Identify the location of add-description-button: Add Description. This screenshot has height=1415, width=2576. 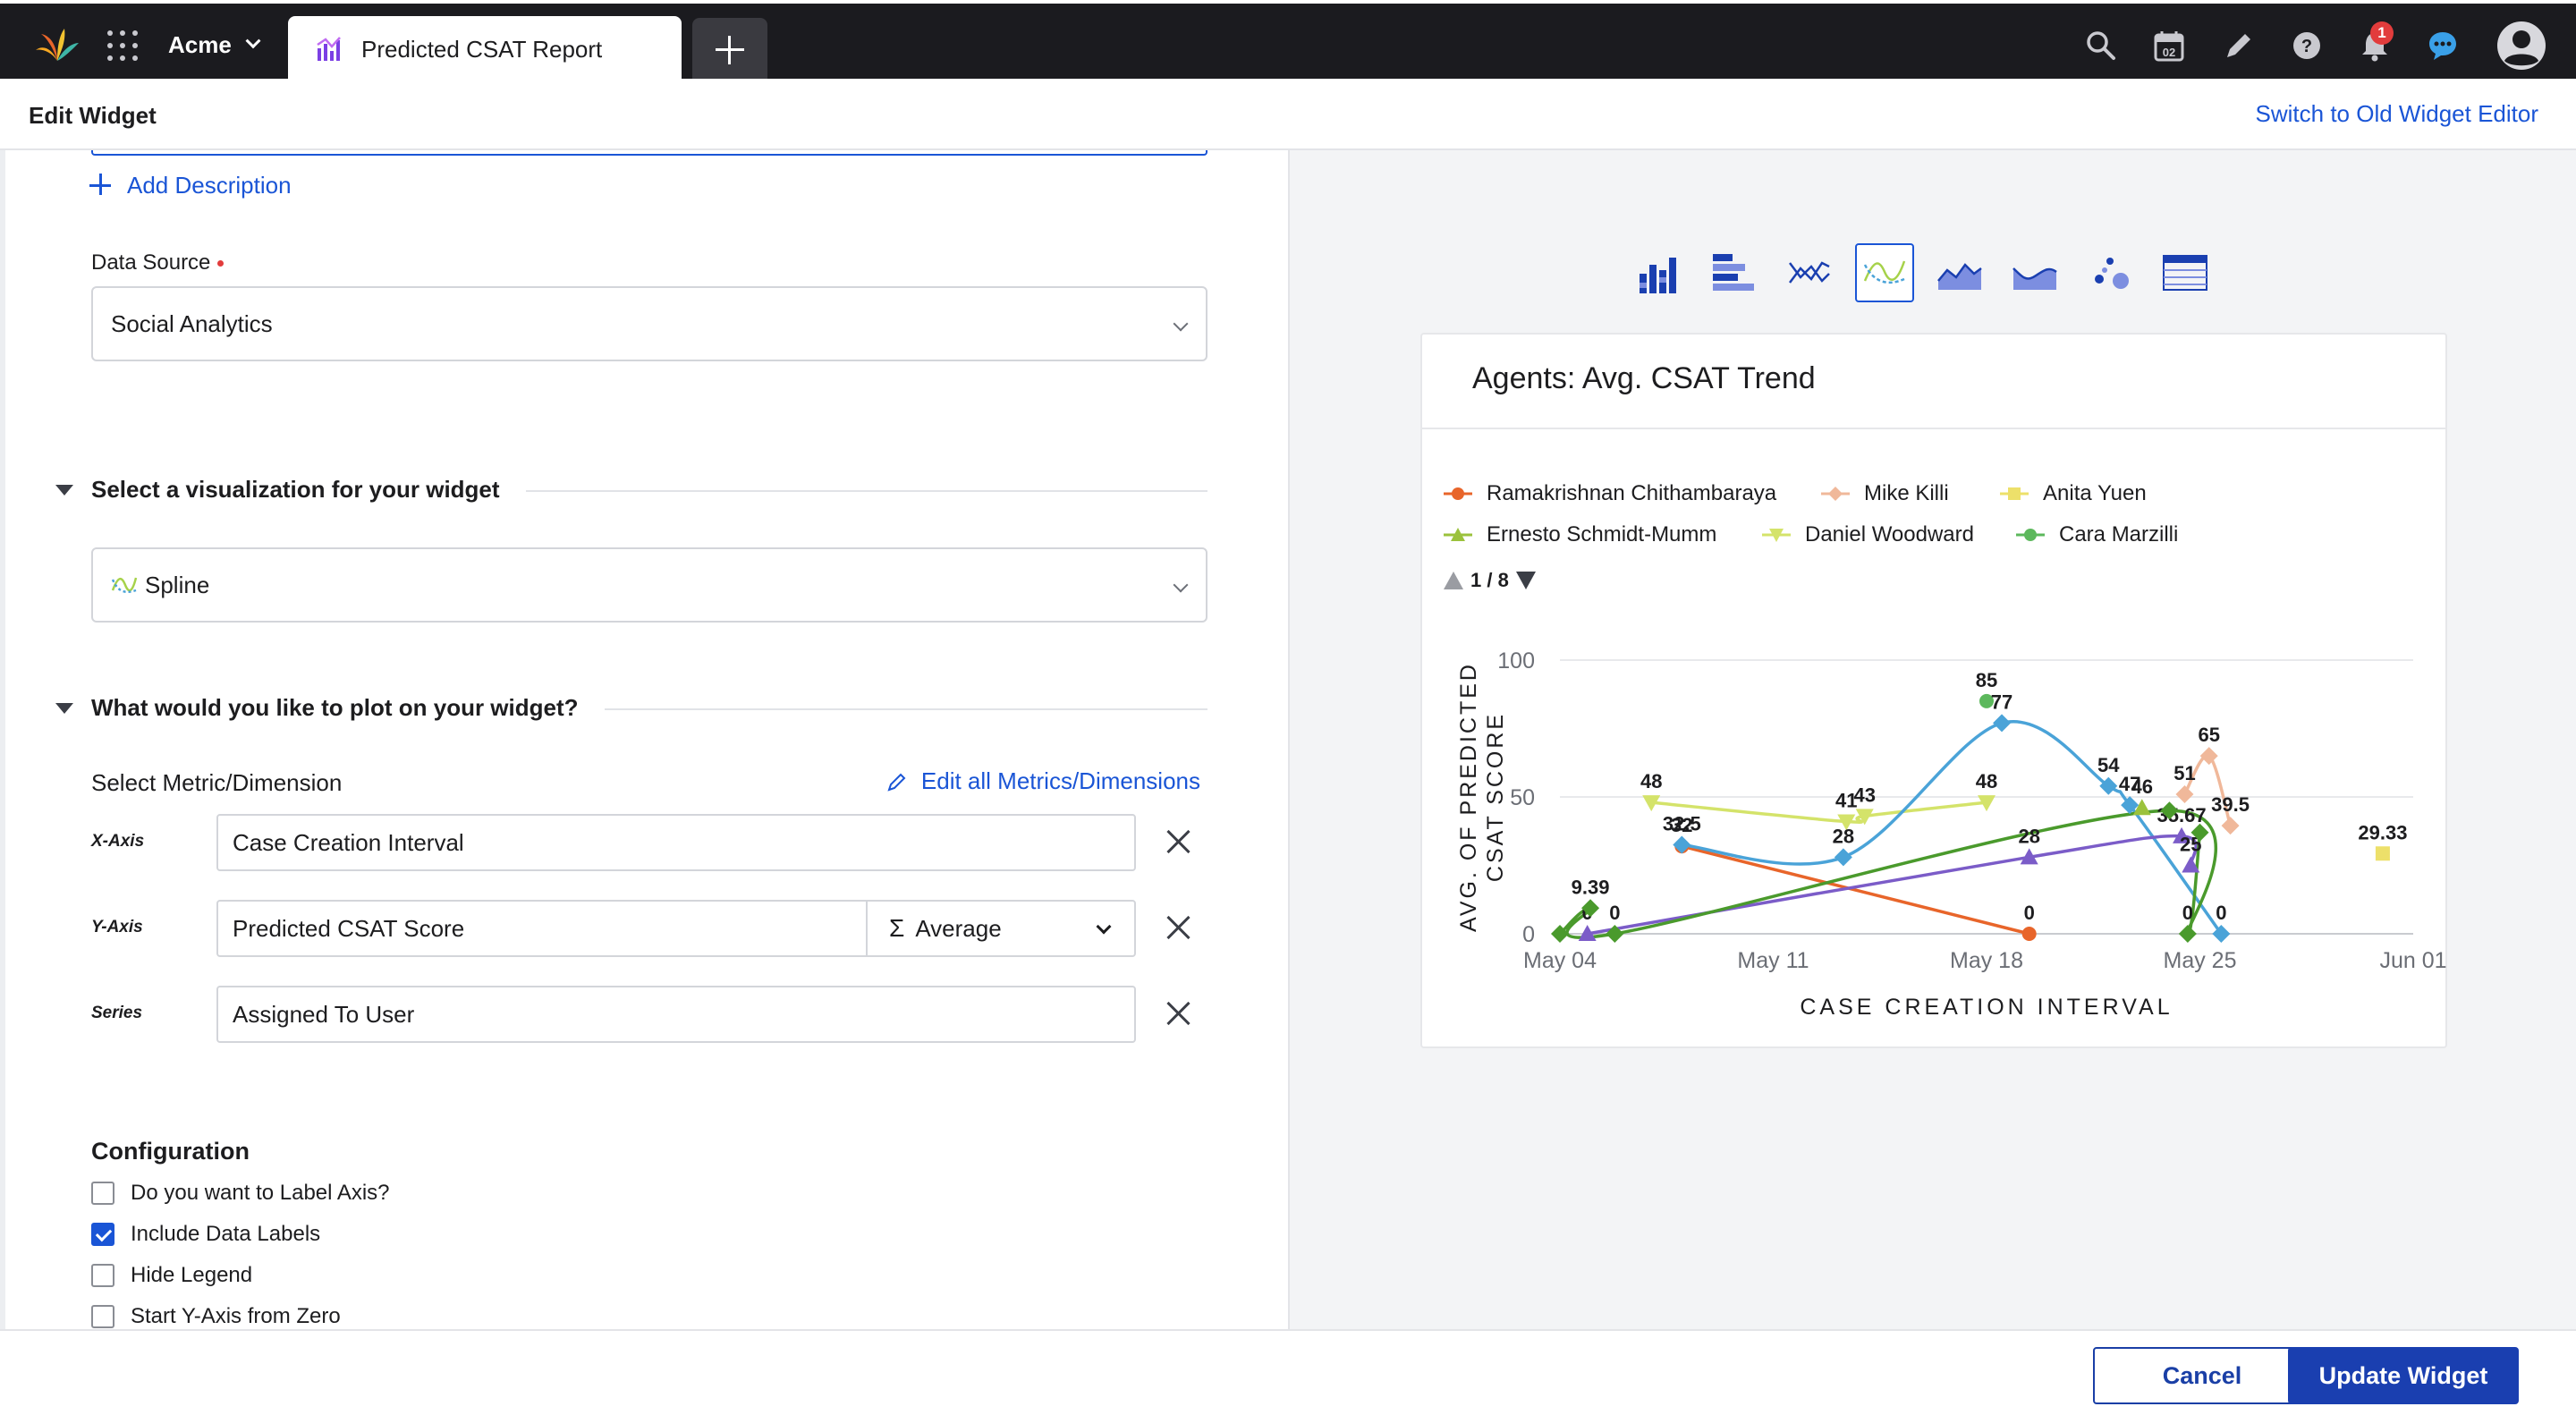
(190, 186).